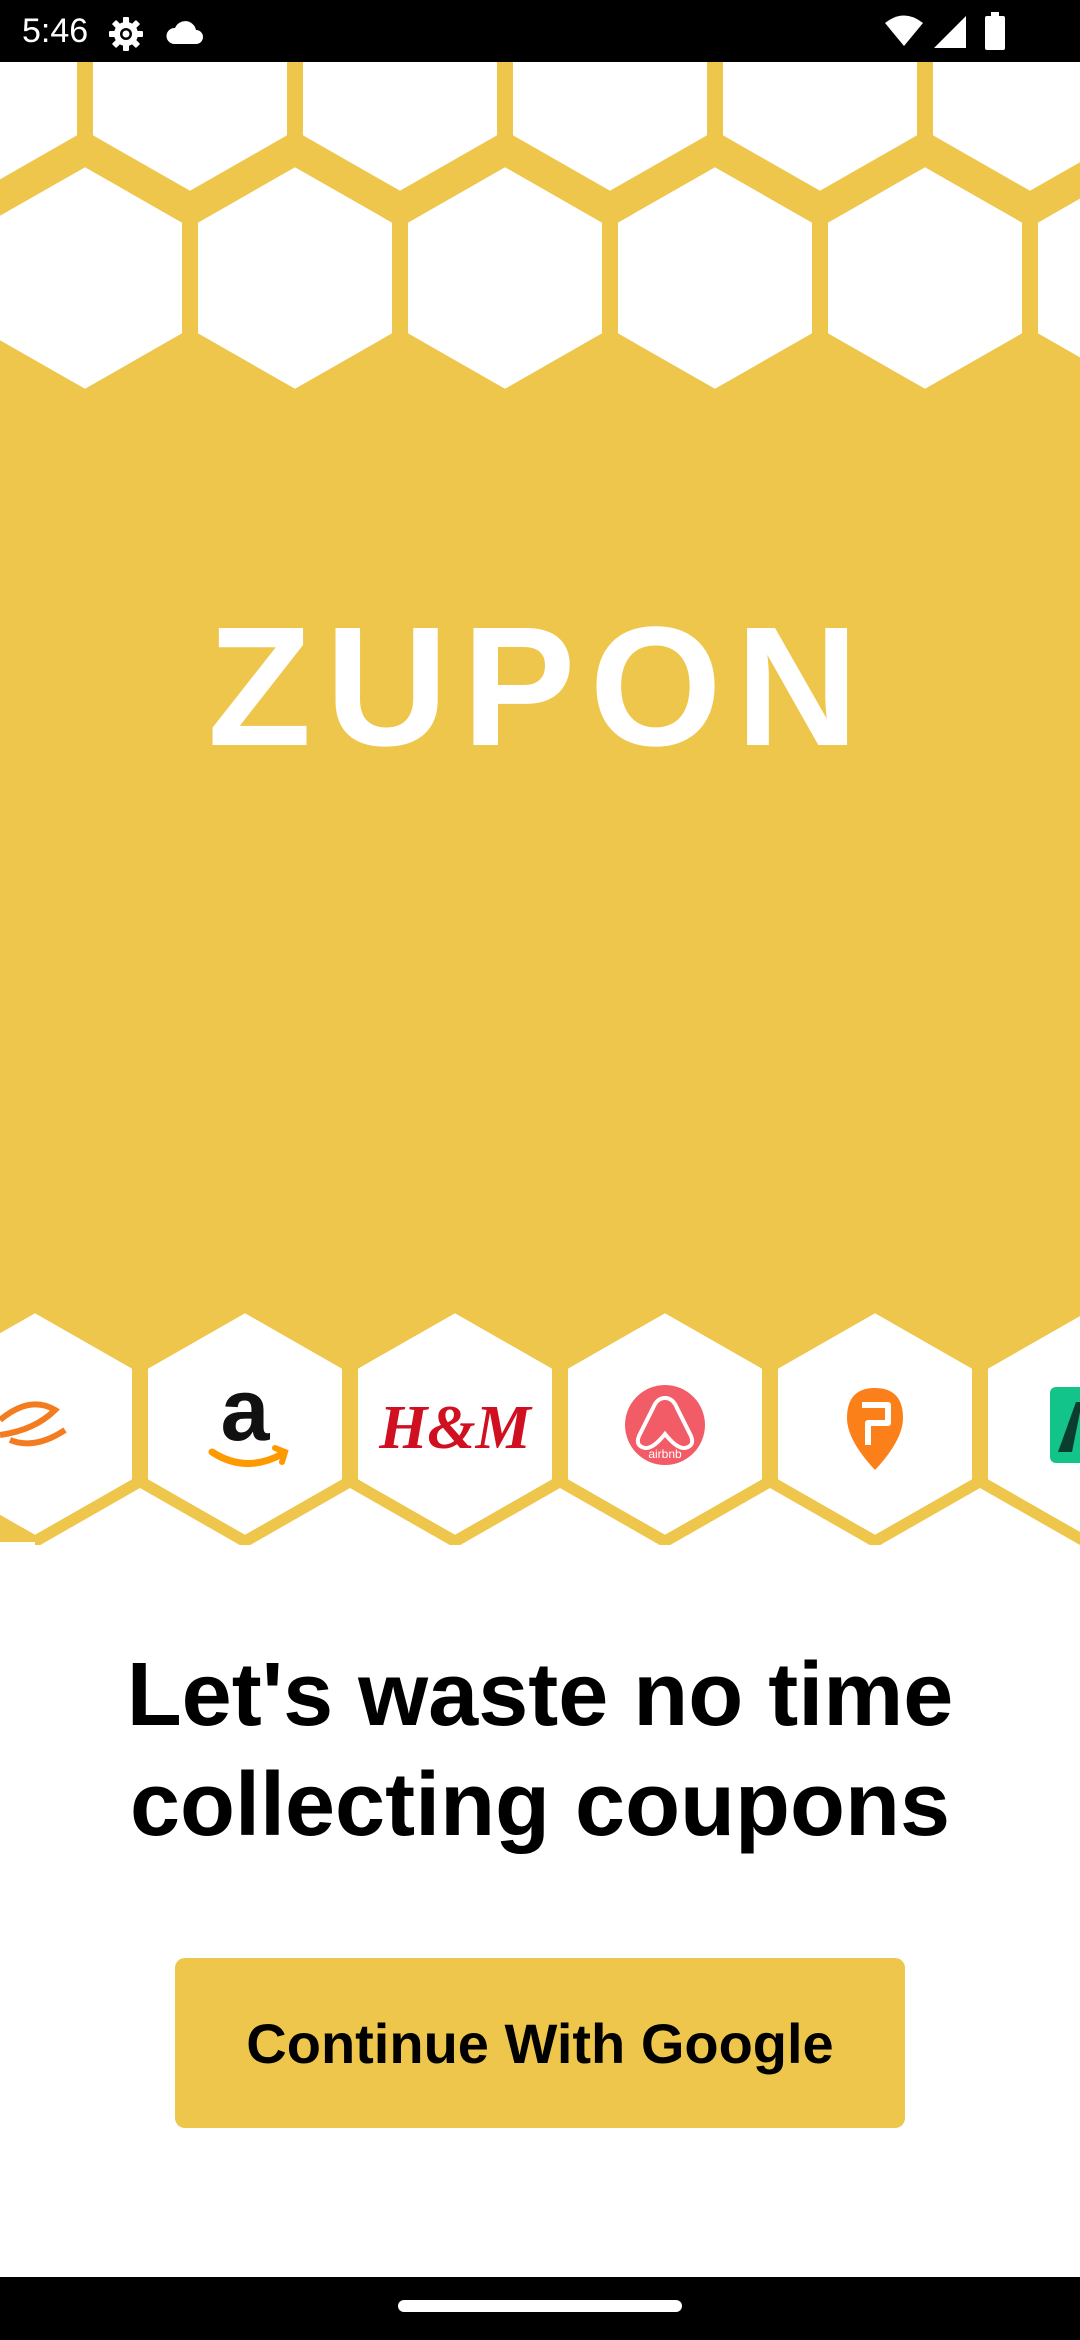 This screenshot has width=1080, height=2340. I want to click on signal-icon, so click(950, 32).